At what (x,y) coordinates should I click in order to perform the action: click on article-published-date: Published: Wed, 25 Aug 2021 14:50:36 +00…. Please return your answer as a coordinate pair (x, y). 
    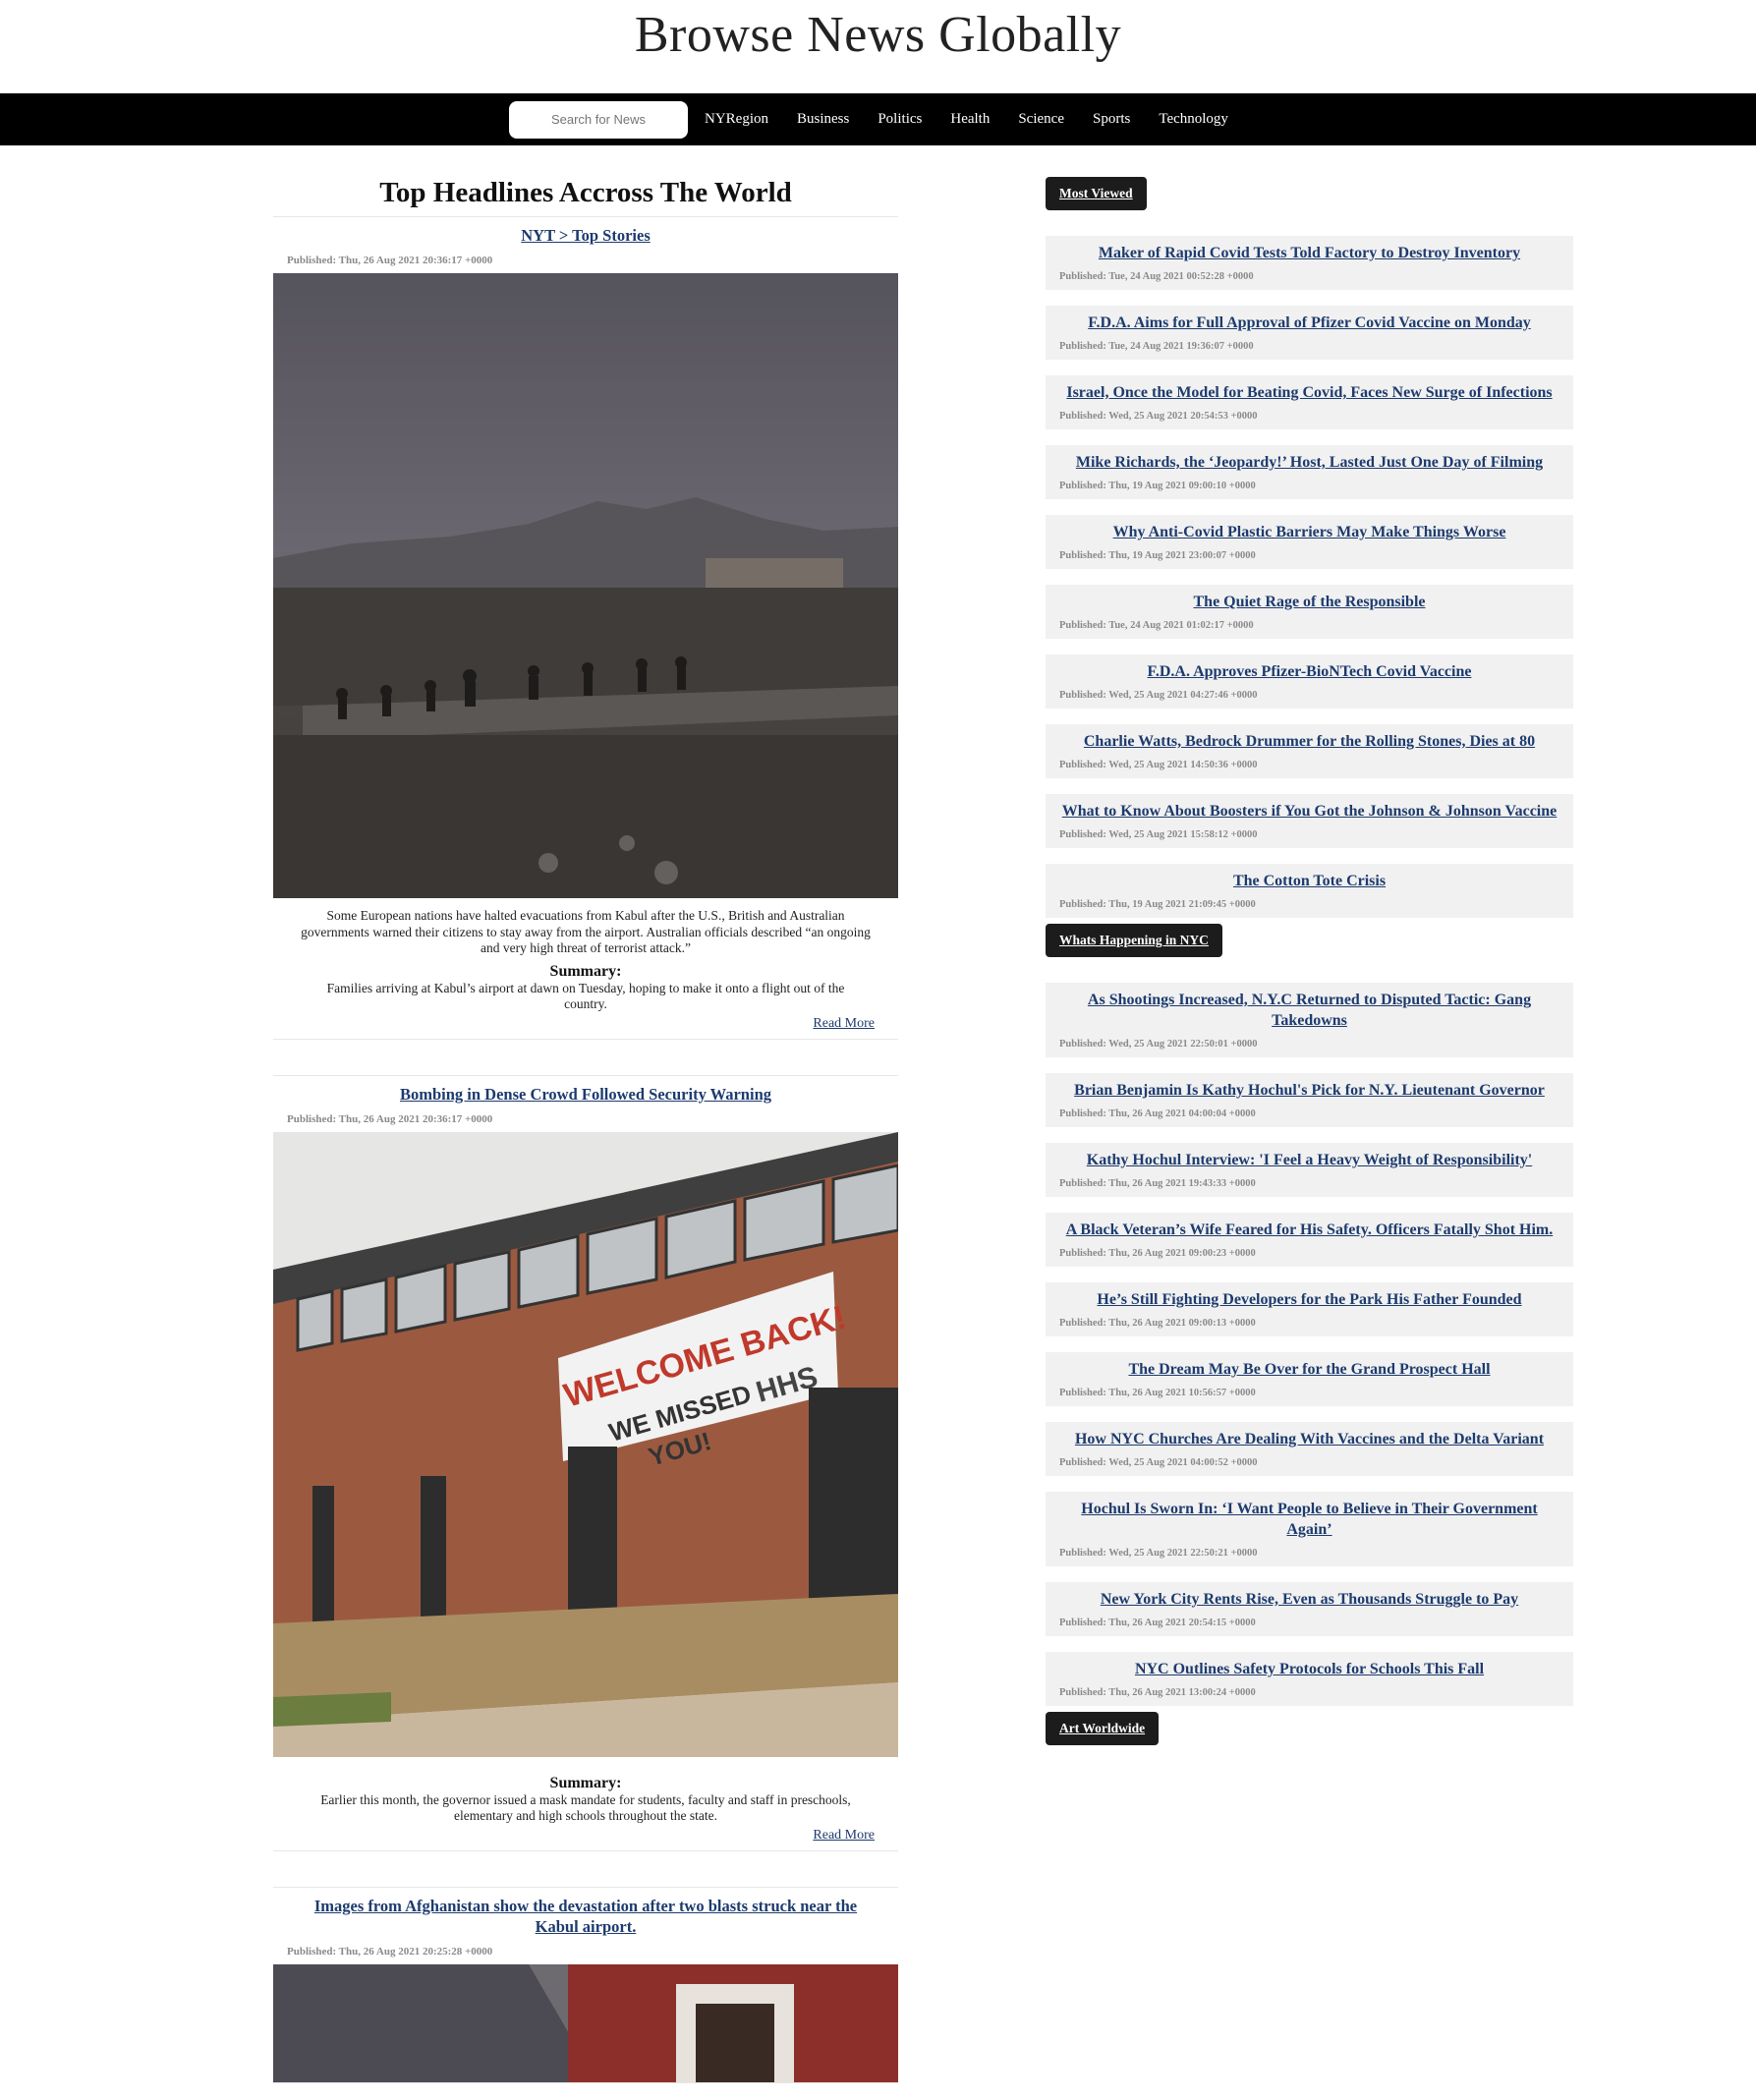
    Looking at the image, I should click on (1158, 765).